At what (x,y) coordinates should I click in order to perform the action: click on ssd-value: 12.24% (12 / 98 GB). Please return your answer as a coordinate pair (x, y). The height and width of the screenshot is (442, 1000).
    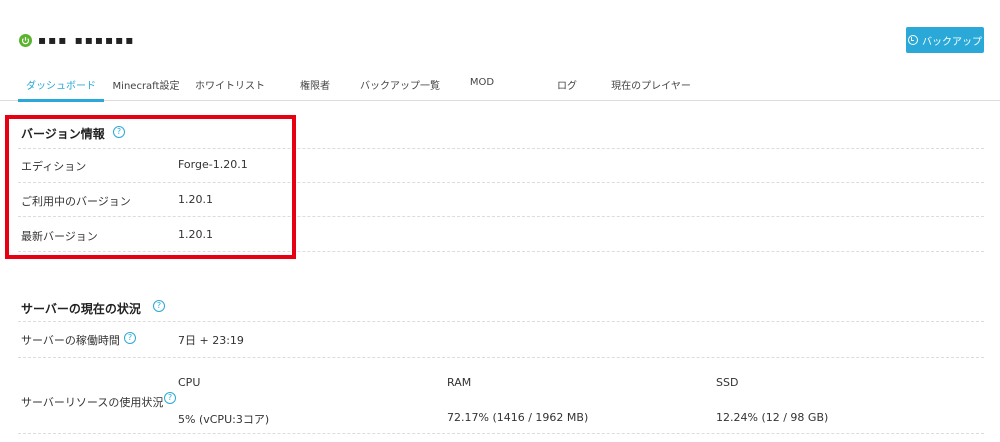
    Looking at the image, I should click on (772, 417).